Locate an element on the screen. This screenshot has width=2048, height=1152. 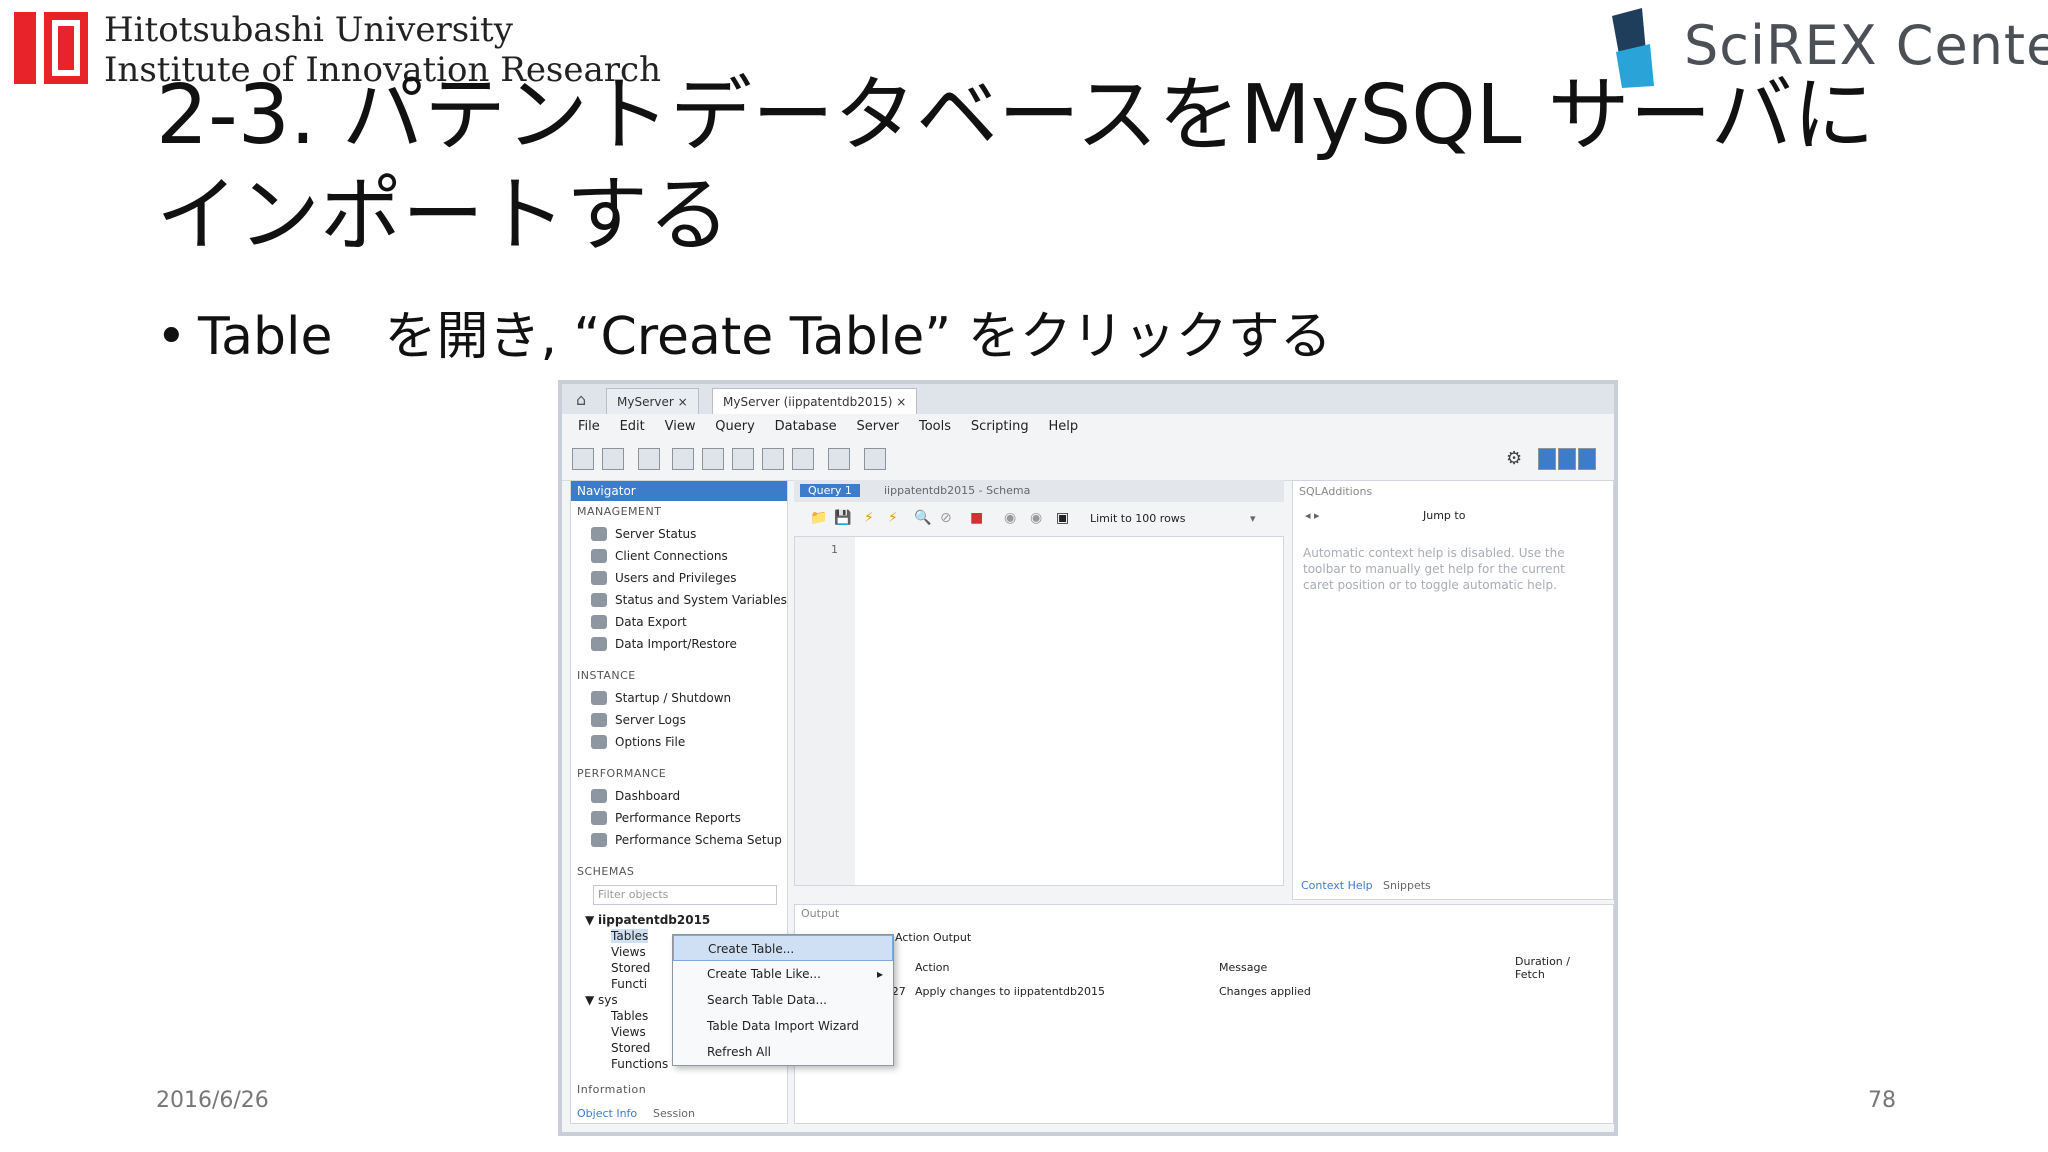
tab-myserver: MyServer × is located at coordinates (652, 401).